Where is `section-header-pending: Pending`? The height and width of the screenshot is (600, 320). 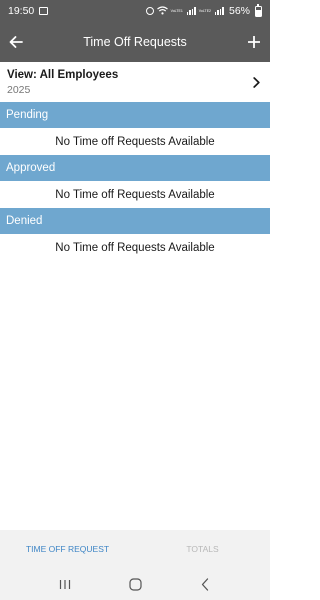
section-header-pending: Pending is located at coordinates (135, 115).